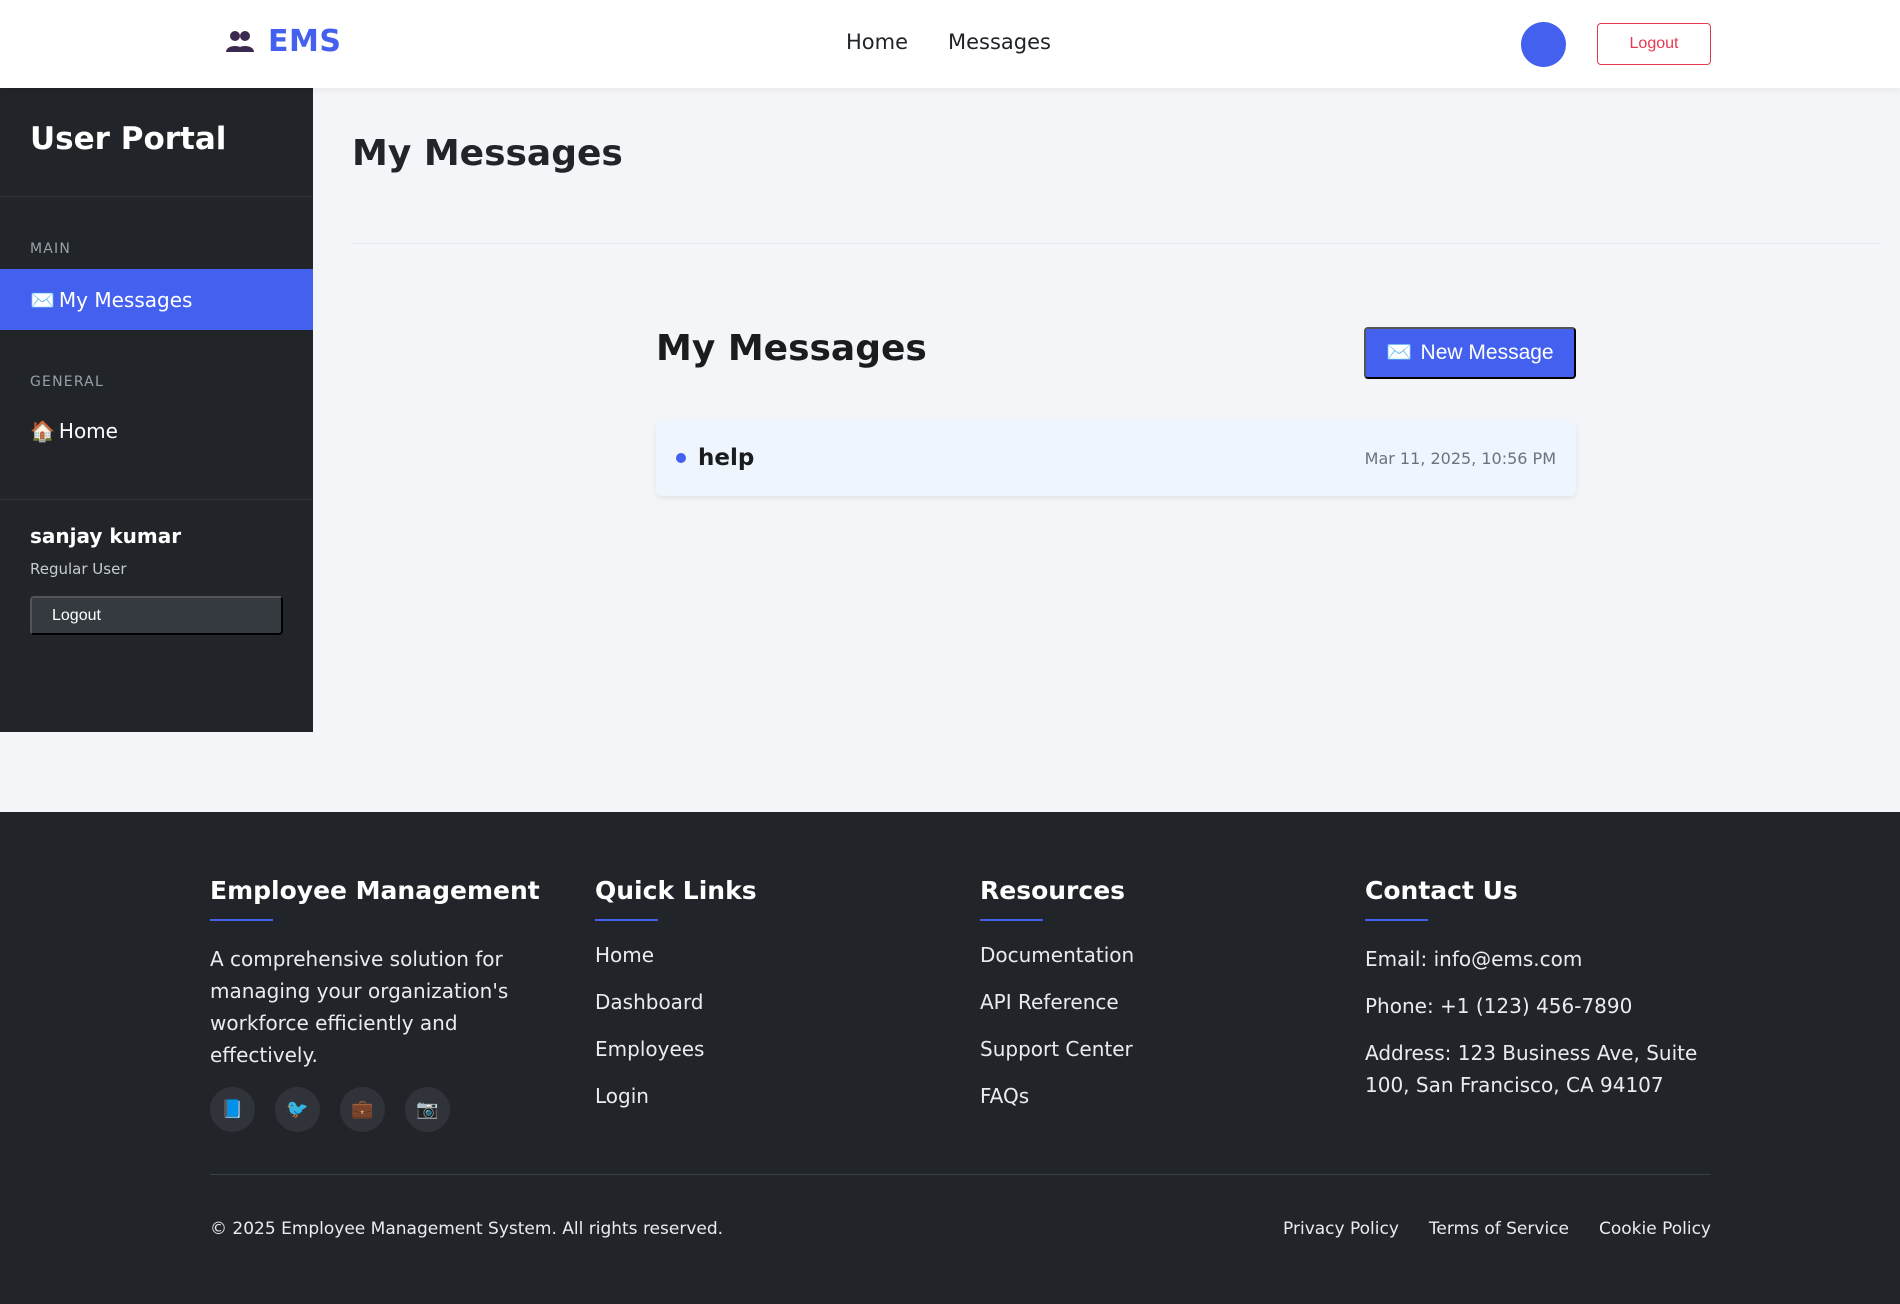  I want to click on sidebar-logout-button: Logout, so click(156, 615).